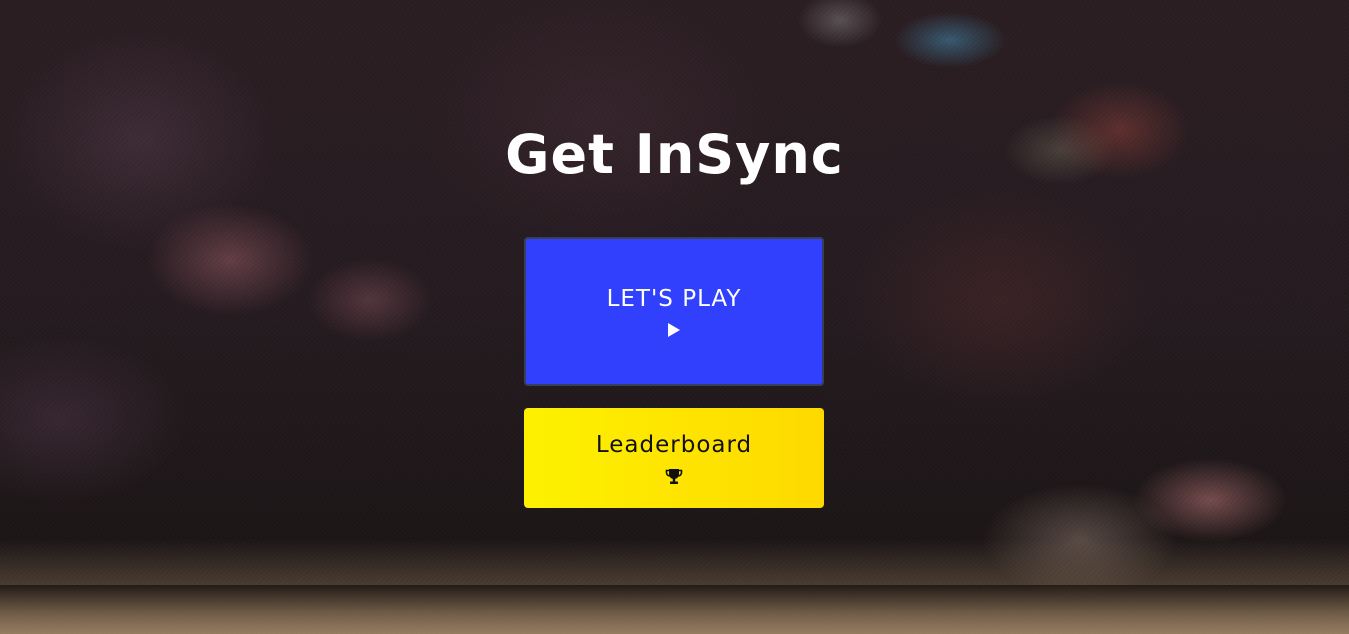 Image resolution: width=1349 pixels, height=634 pixels. Describe the element at coordinates (674, 154) in the screenshot. I see `game-title: Get InSync` at that location.